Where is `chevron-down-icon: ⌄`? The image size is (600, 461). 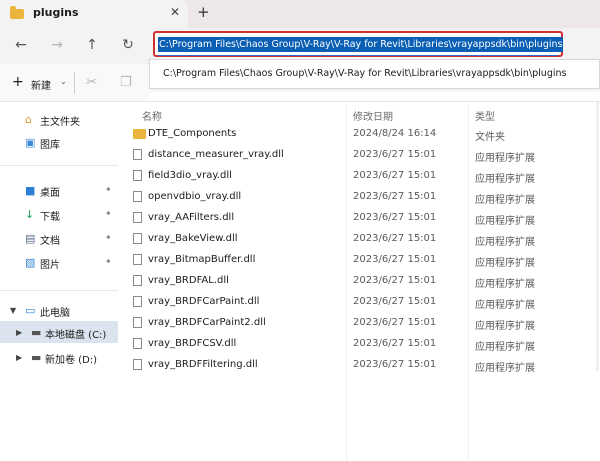
chevron-down-icon: ⌄ is located at coordinates (63, 81).